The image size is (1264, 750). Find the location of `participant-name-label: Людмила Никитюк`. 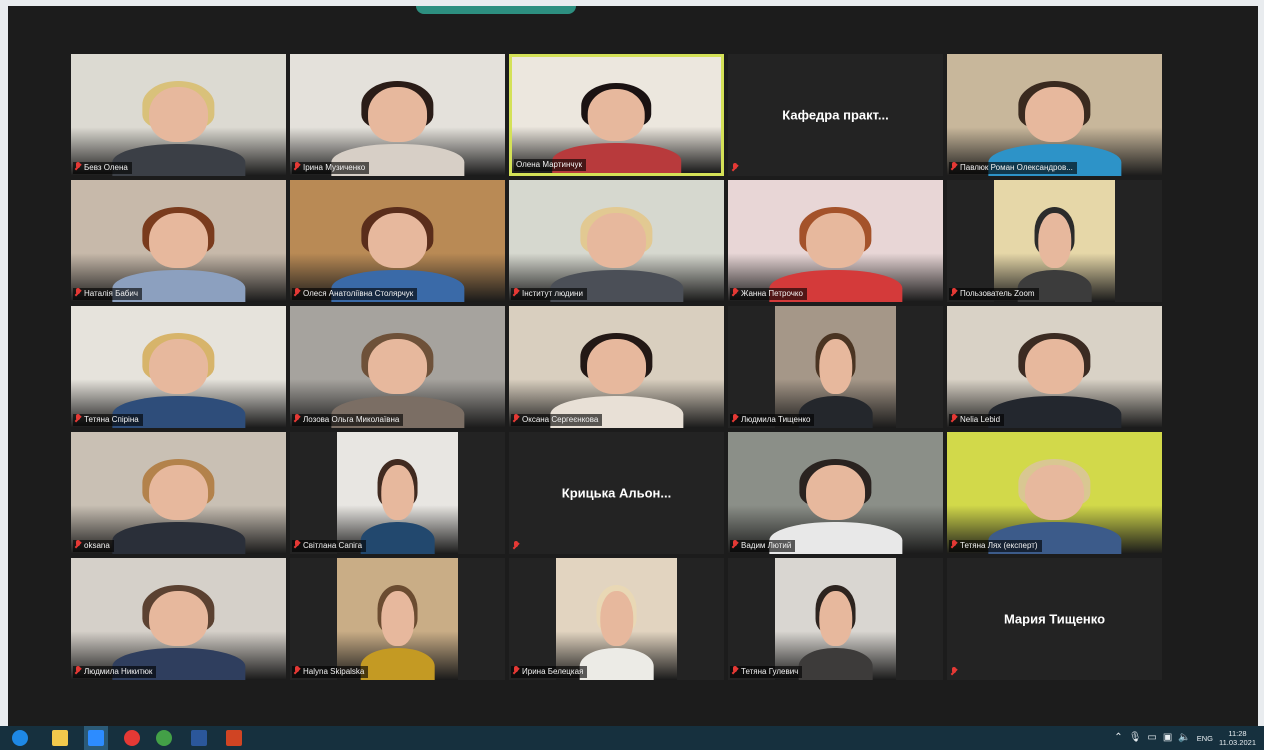

participant-name-label: Людмила Никитюк is located at coordinates (115, 672).